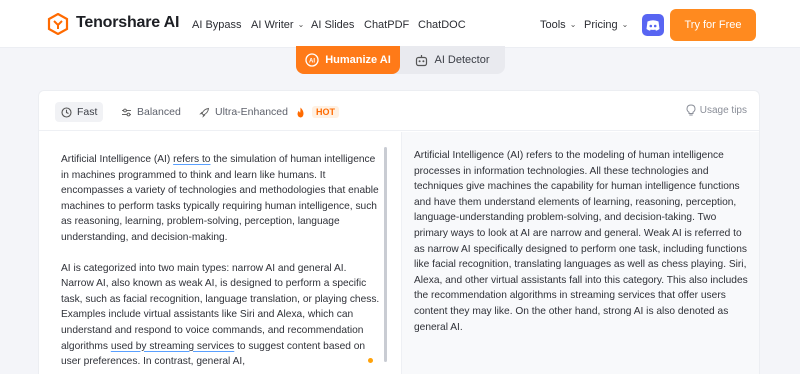 Image resolution: width=800 pixels, height=374 pixels. Describe the element at coordinates (87, 112) in the screenshot. I see `mode-fast-label: Fast` at that location.